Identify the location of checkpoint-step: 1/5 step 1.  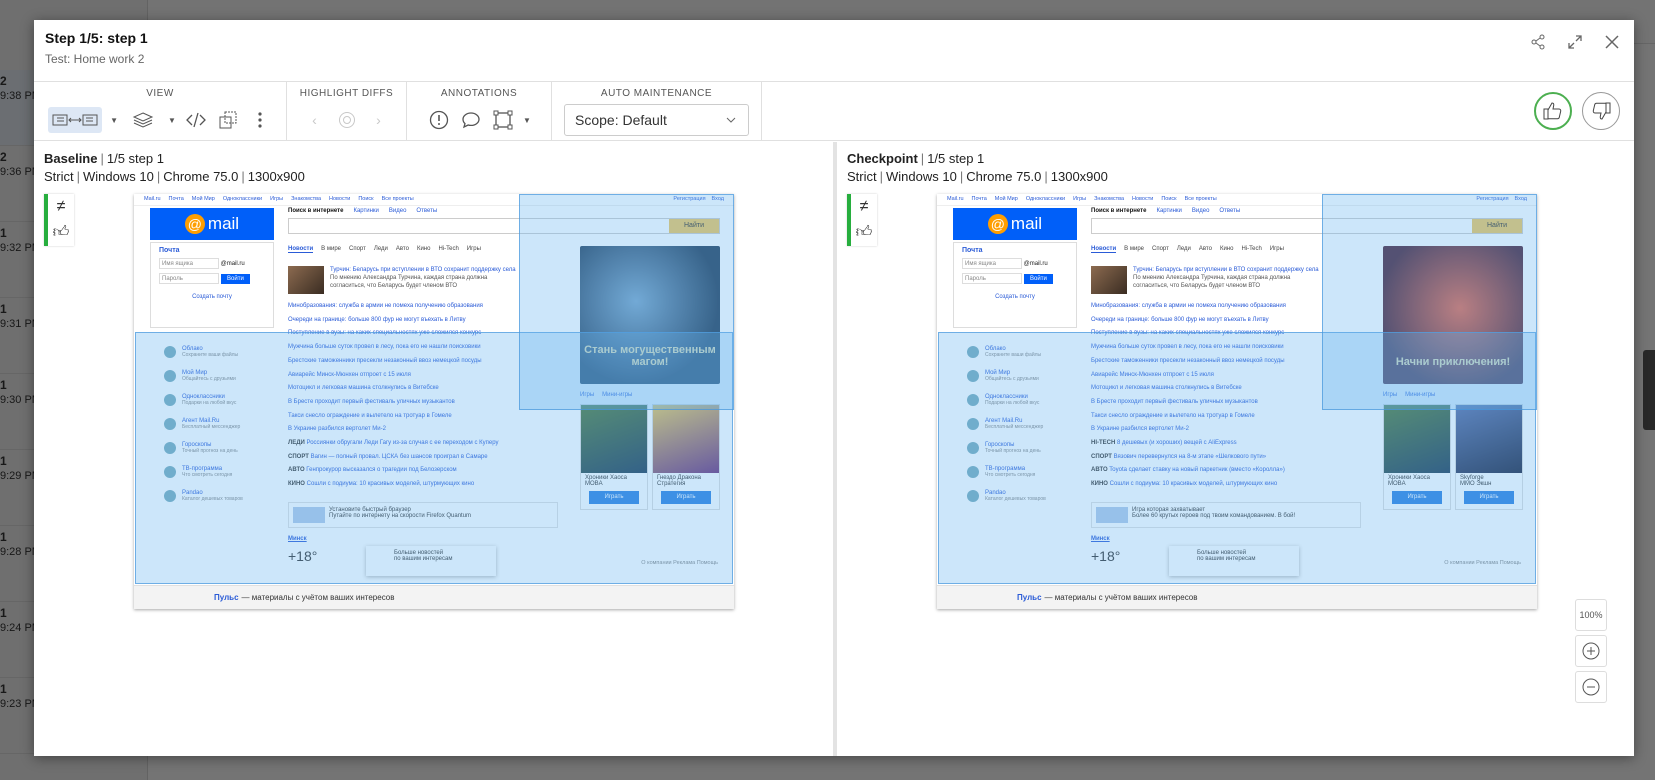
(956, 158).